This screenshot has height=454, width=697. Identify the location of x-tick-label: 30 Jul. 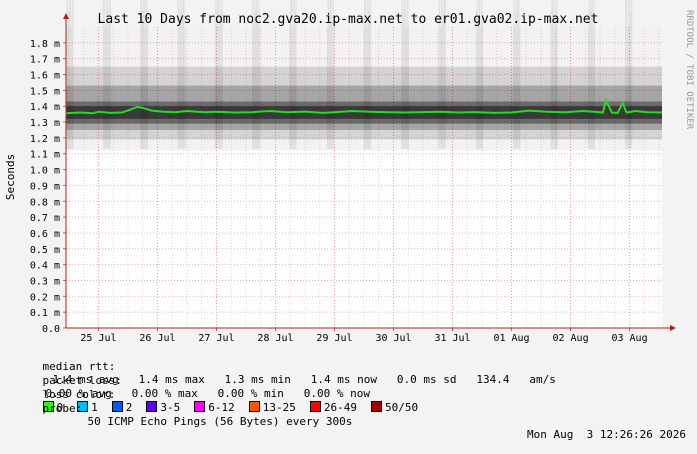
(393, 338).